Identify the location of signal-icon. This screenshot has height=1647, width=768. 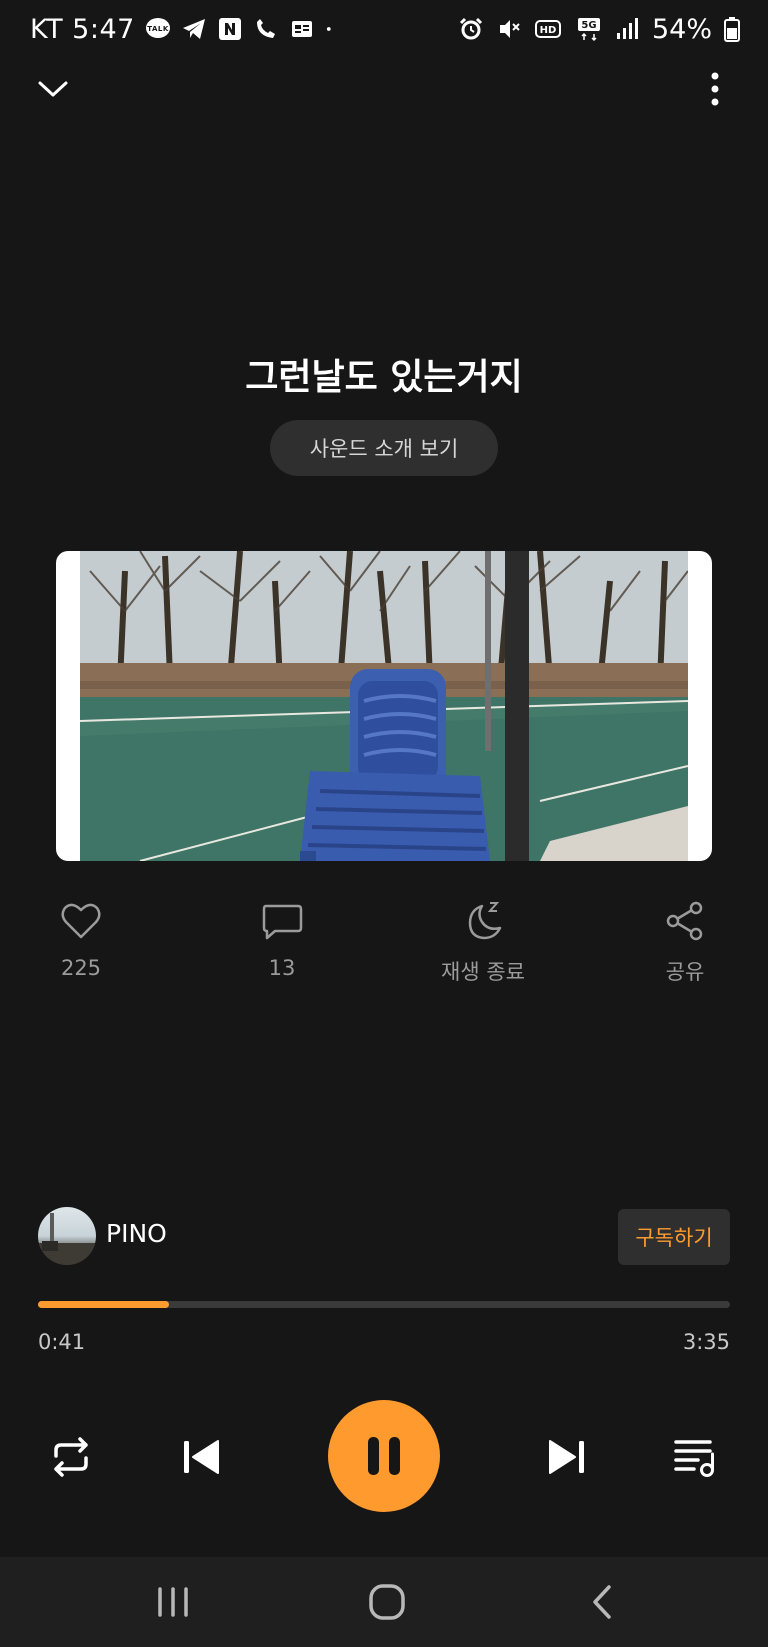
(627, 28).